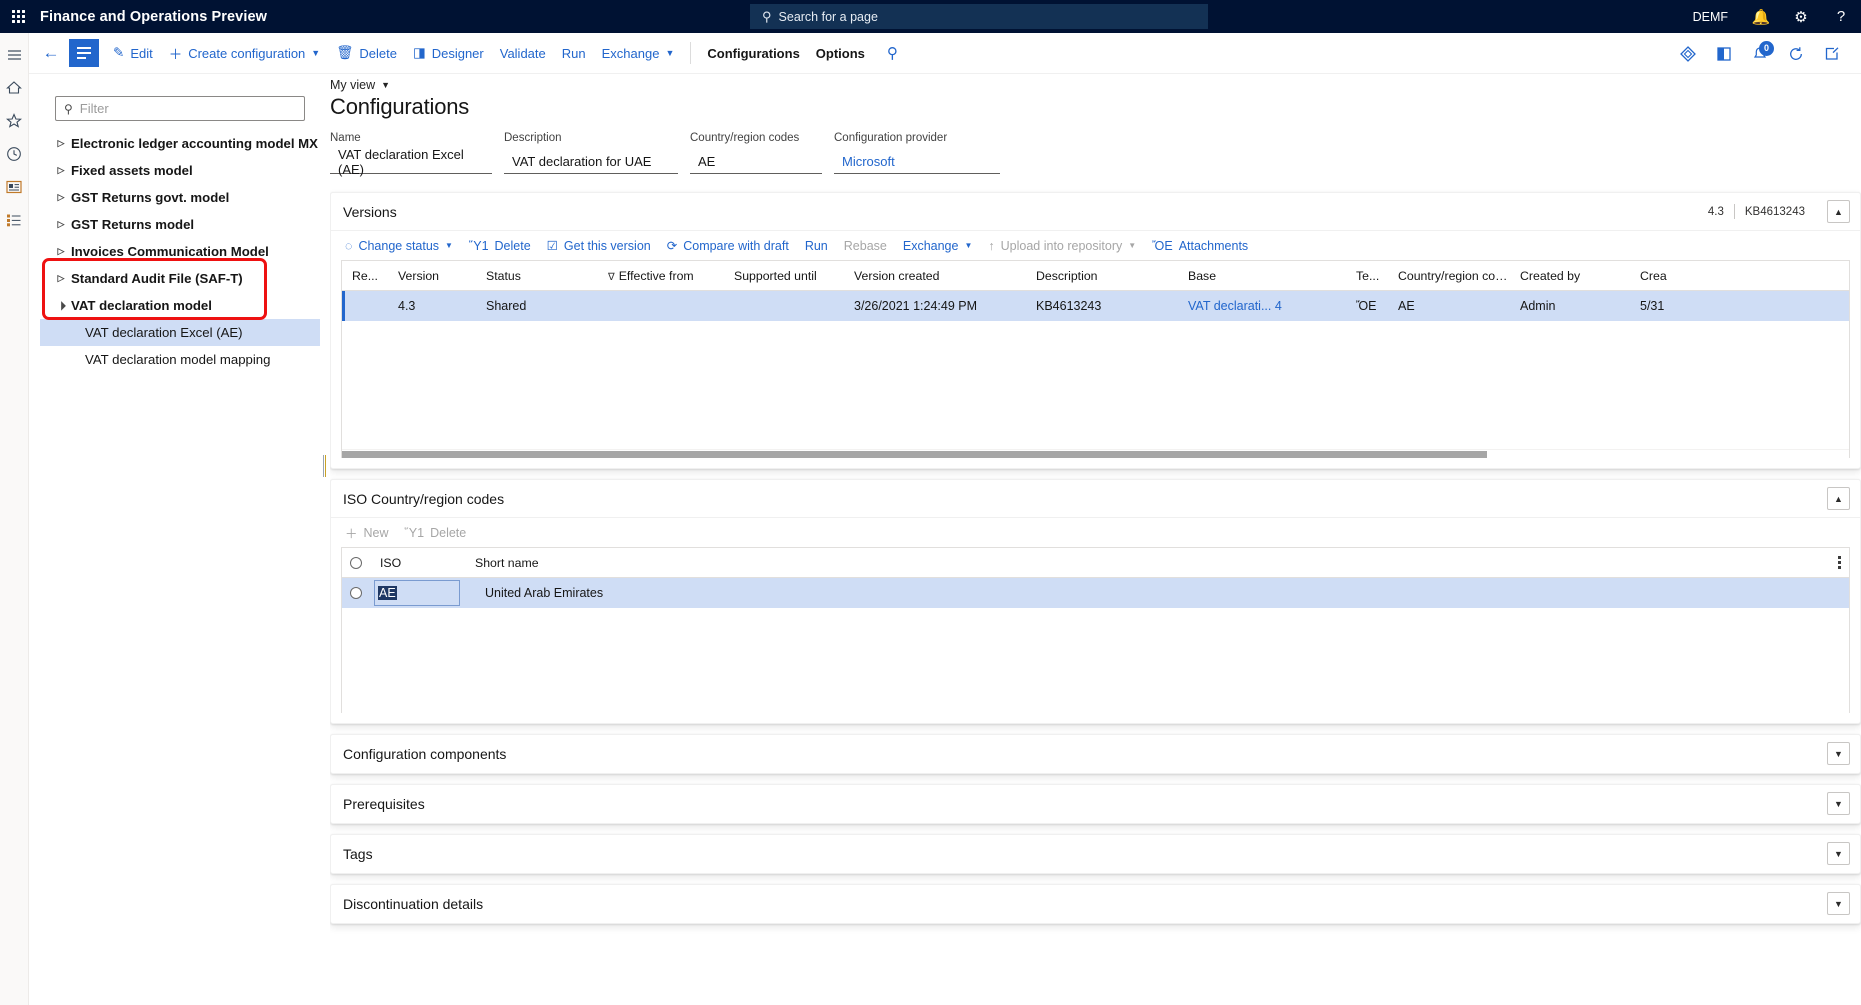 The image size is (1861, 1005). What do you see at coordinates (591, 162) in the screenshot?
I see `field-input: VAT declaration for UAE` at bounding box center [591, 162].